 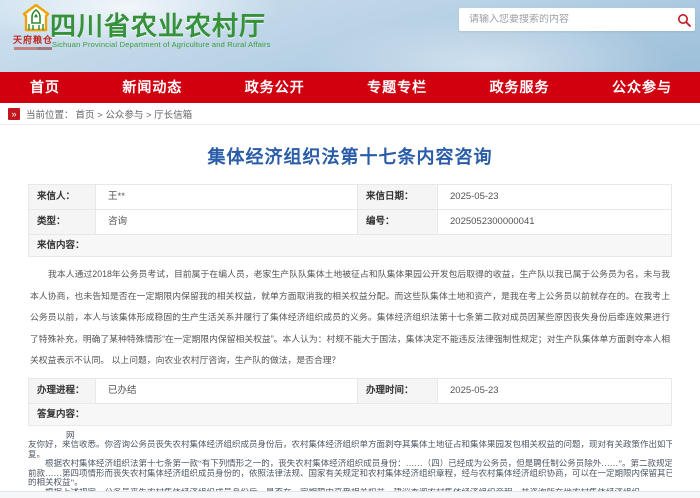 What do you see at coordinates (227, 222) in the screenshot?
I see `type-value: 咨询` at bounding box center [227, 222].